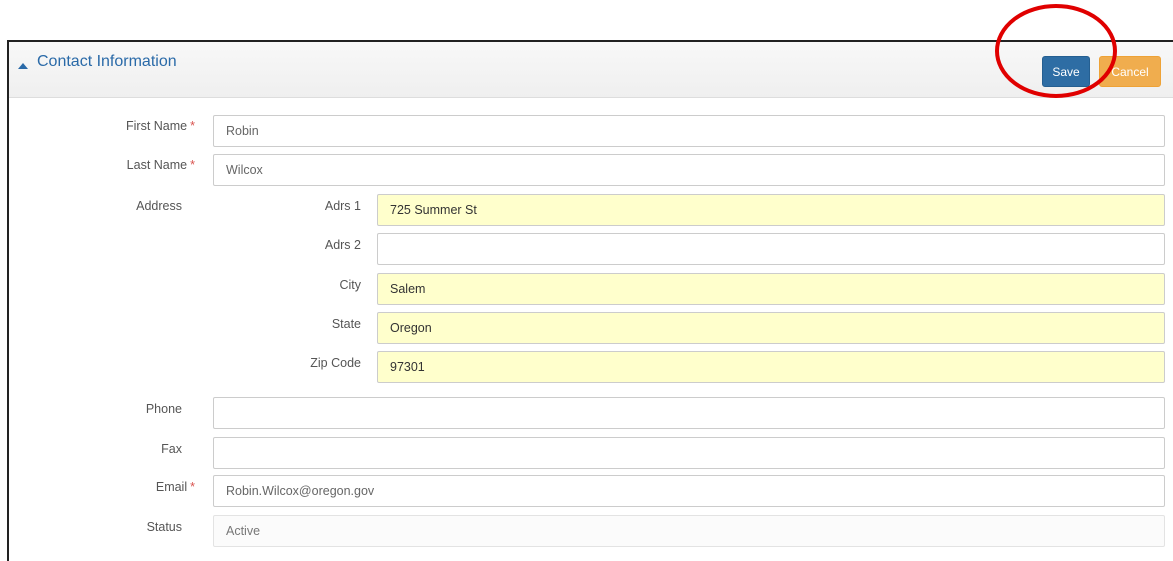  What do you see at coordinates (163, 409) in the screenshot?
I see `phone-label: Phone` at bounding box center [163, 409].